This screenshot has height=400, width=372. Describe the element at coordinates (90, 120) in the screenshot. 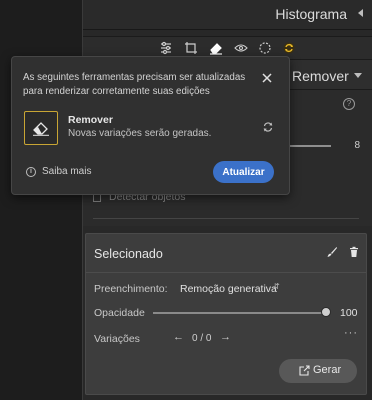

I see `tool-name: Remover` at that location.